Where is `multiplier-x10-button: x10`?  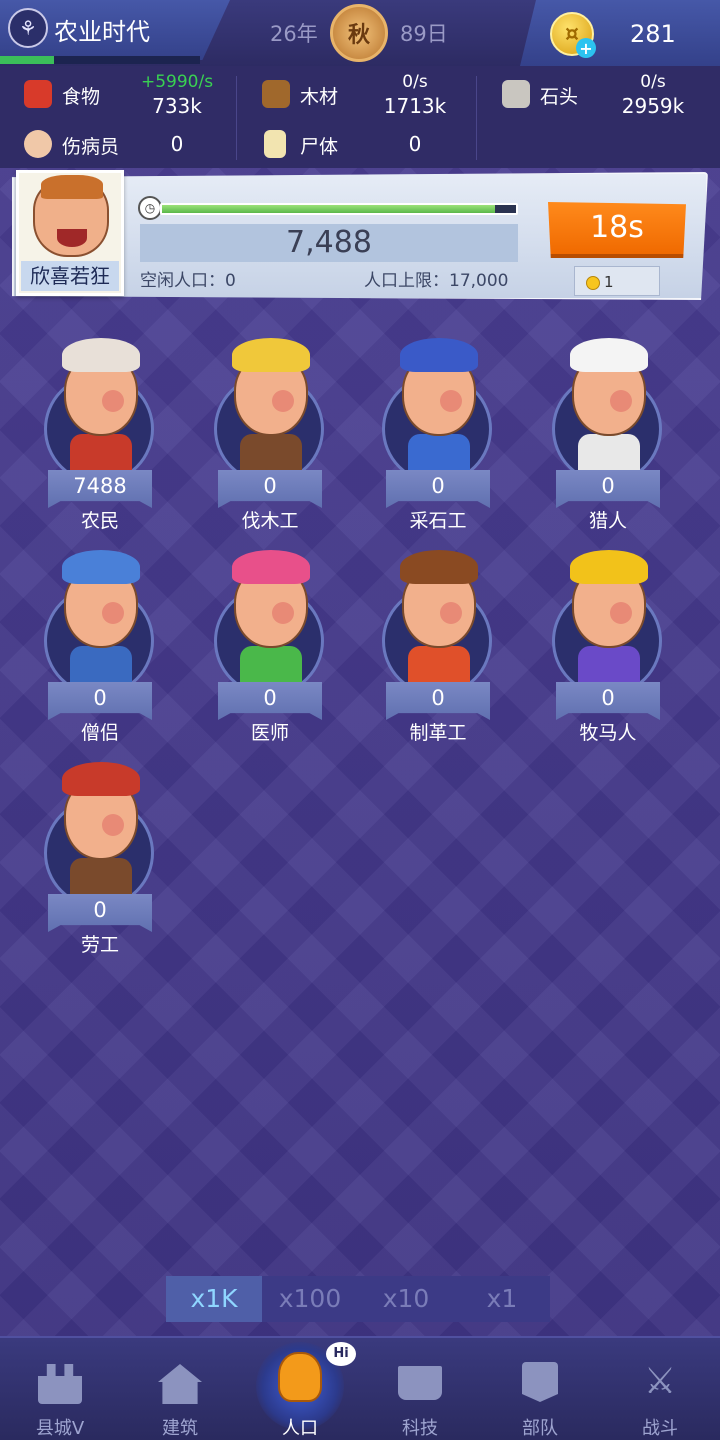
multiplier-x10-button: x10 is located at coordinates (406, 1299).